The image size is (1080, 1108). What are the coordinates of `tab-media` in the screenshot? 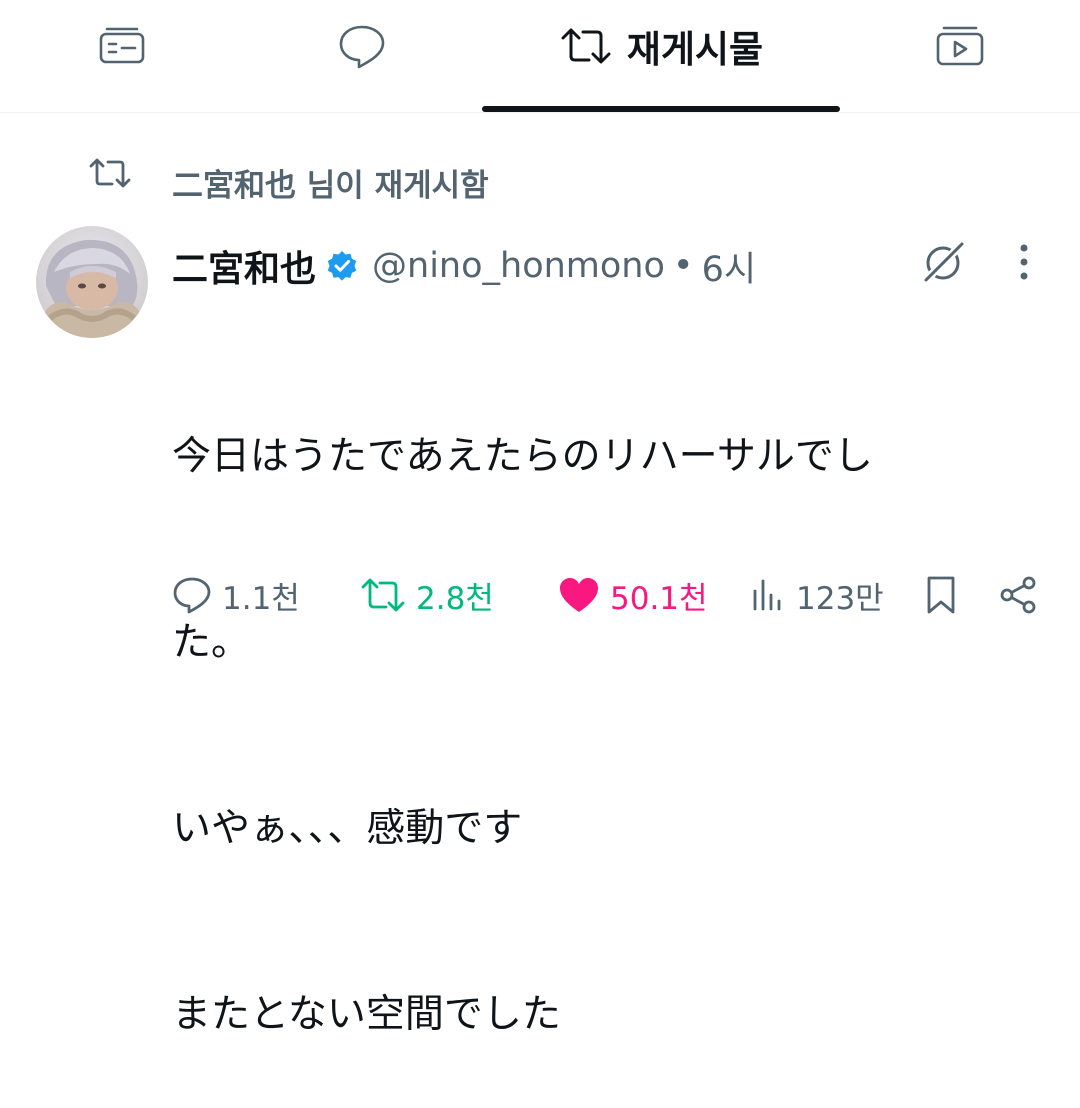 It's located at (960, 56).